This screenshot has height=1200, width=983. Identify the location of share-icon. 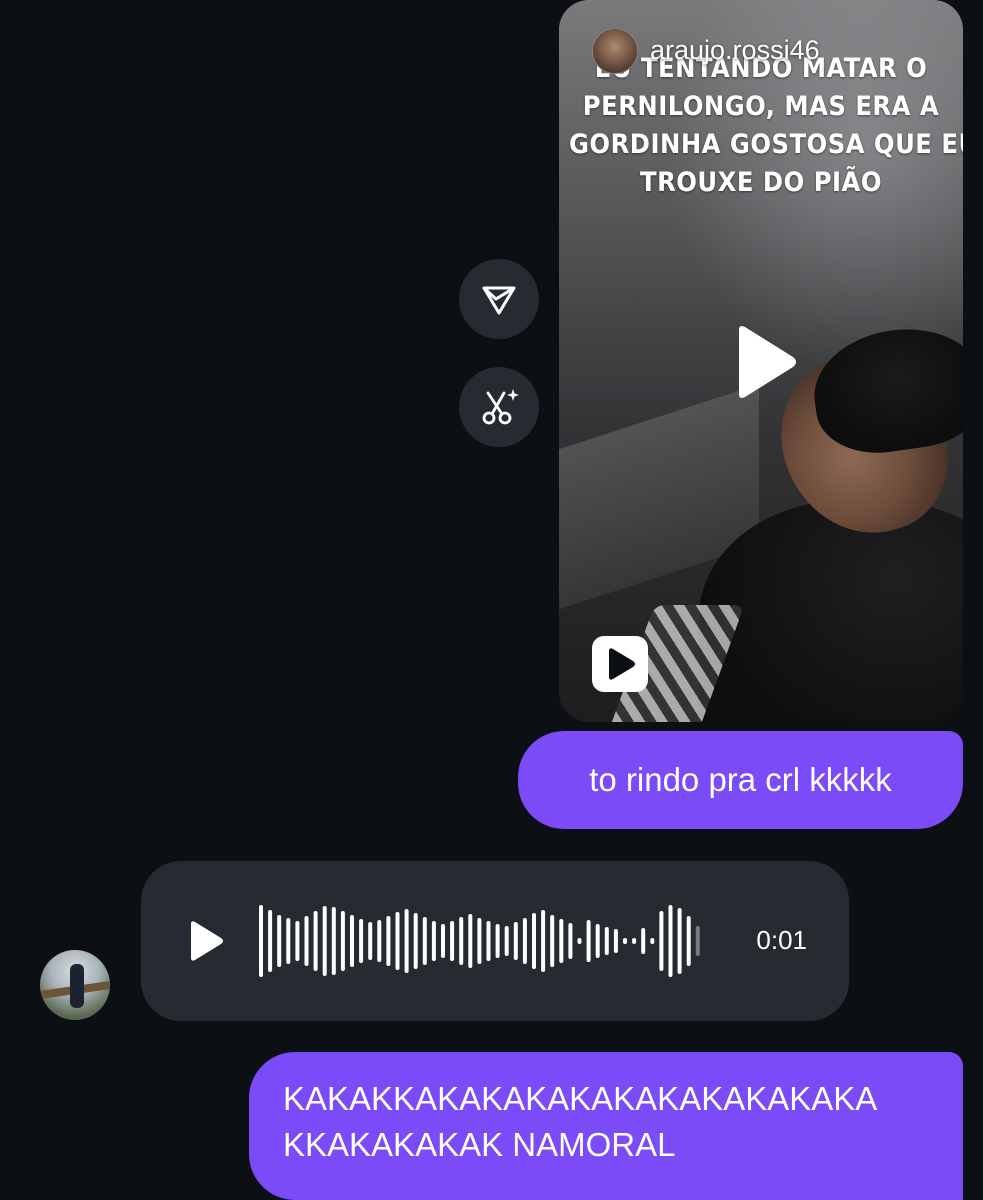
(499, 300).